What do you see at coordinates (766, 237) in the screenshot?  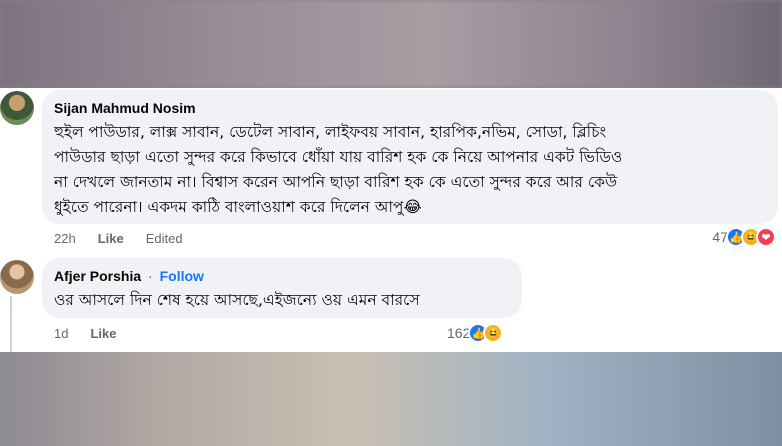 I see `love-icon: ❤` at bounding box center [766, 237].